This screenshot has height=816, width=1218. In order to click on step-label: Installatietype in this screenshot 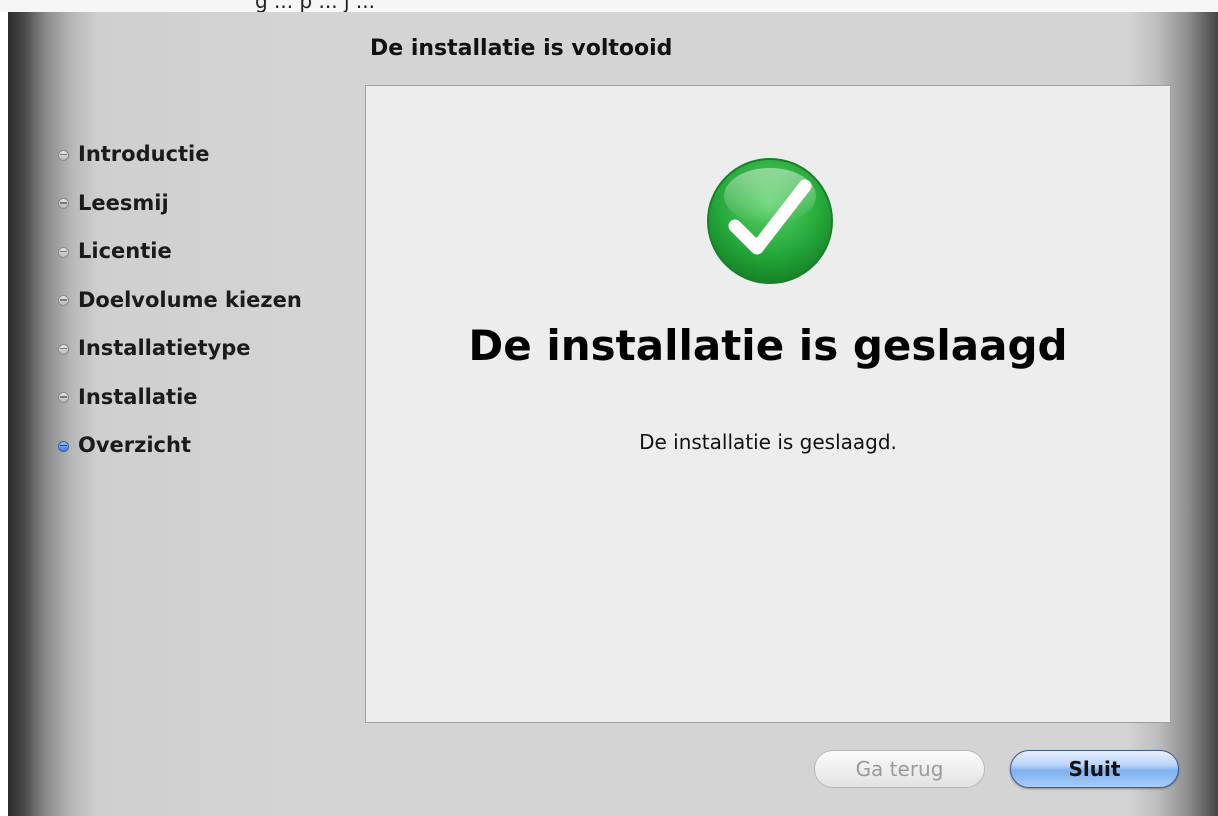, I will do `click(164, 348)`.